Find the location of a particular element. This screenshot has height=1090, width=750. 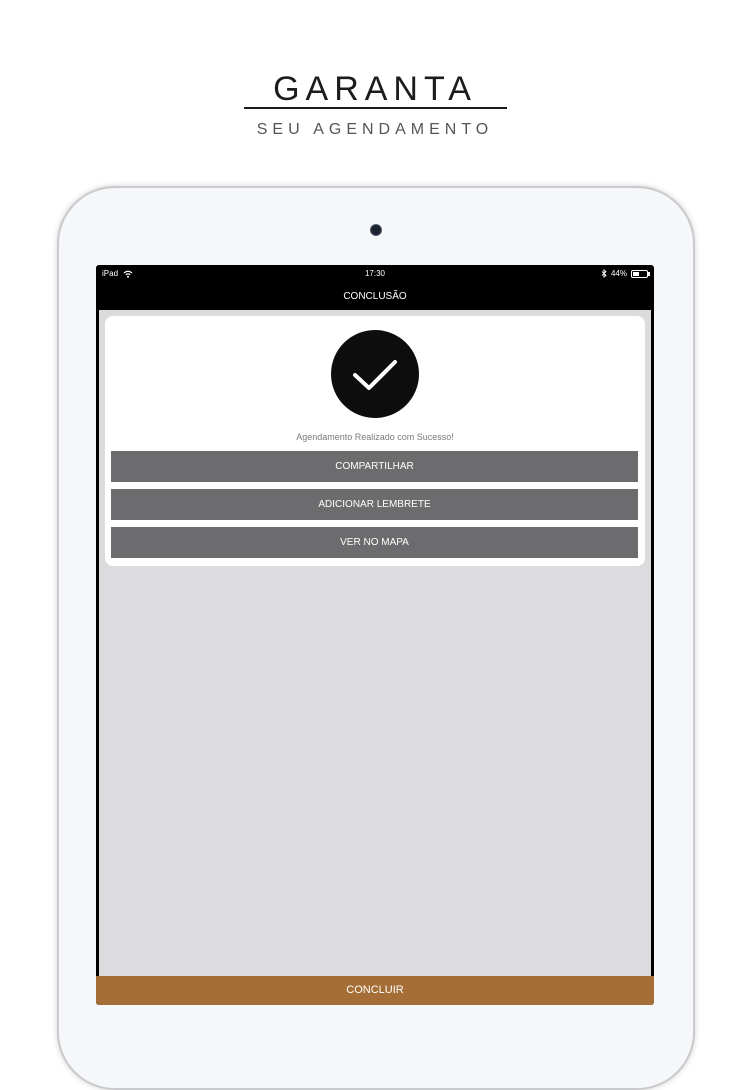

conclude-button: CONCLUIR is located at coordinates (375, 990).